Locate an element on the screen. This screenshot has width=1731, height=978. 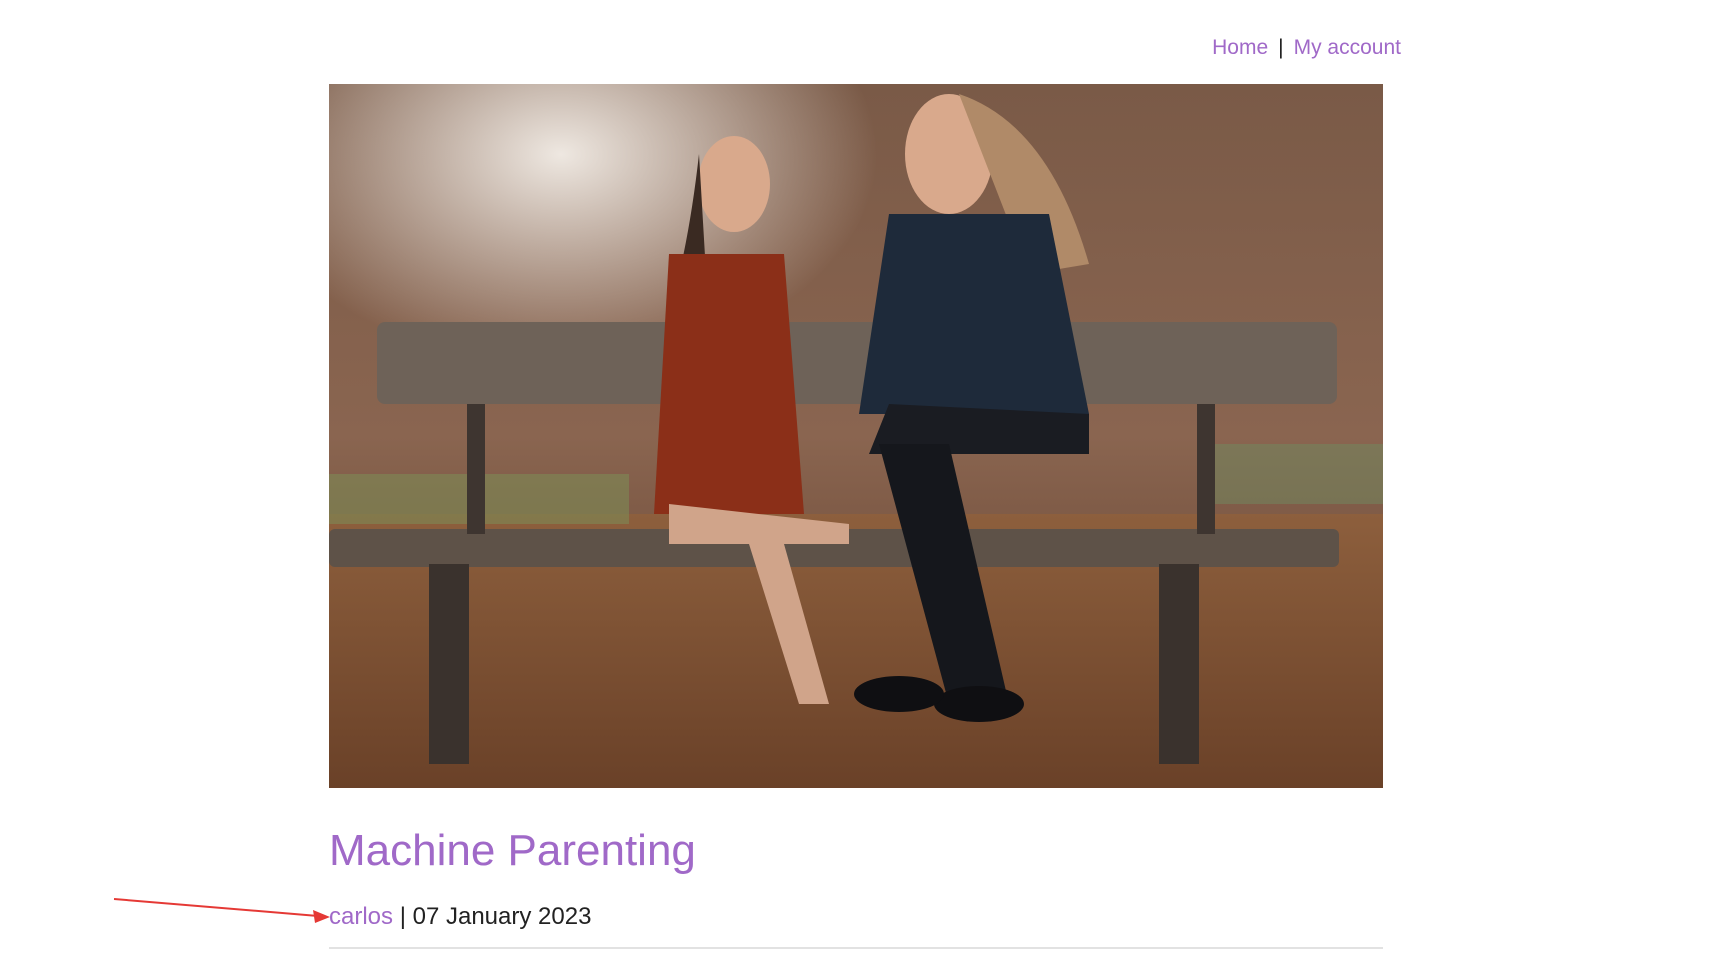
meta-divider is located at coordinates (856, 948).